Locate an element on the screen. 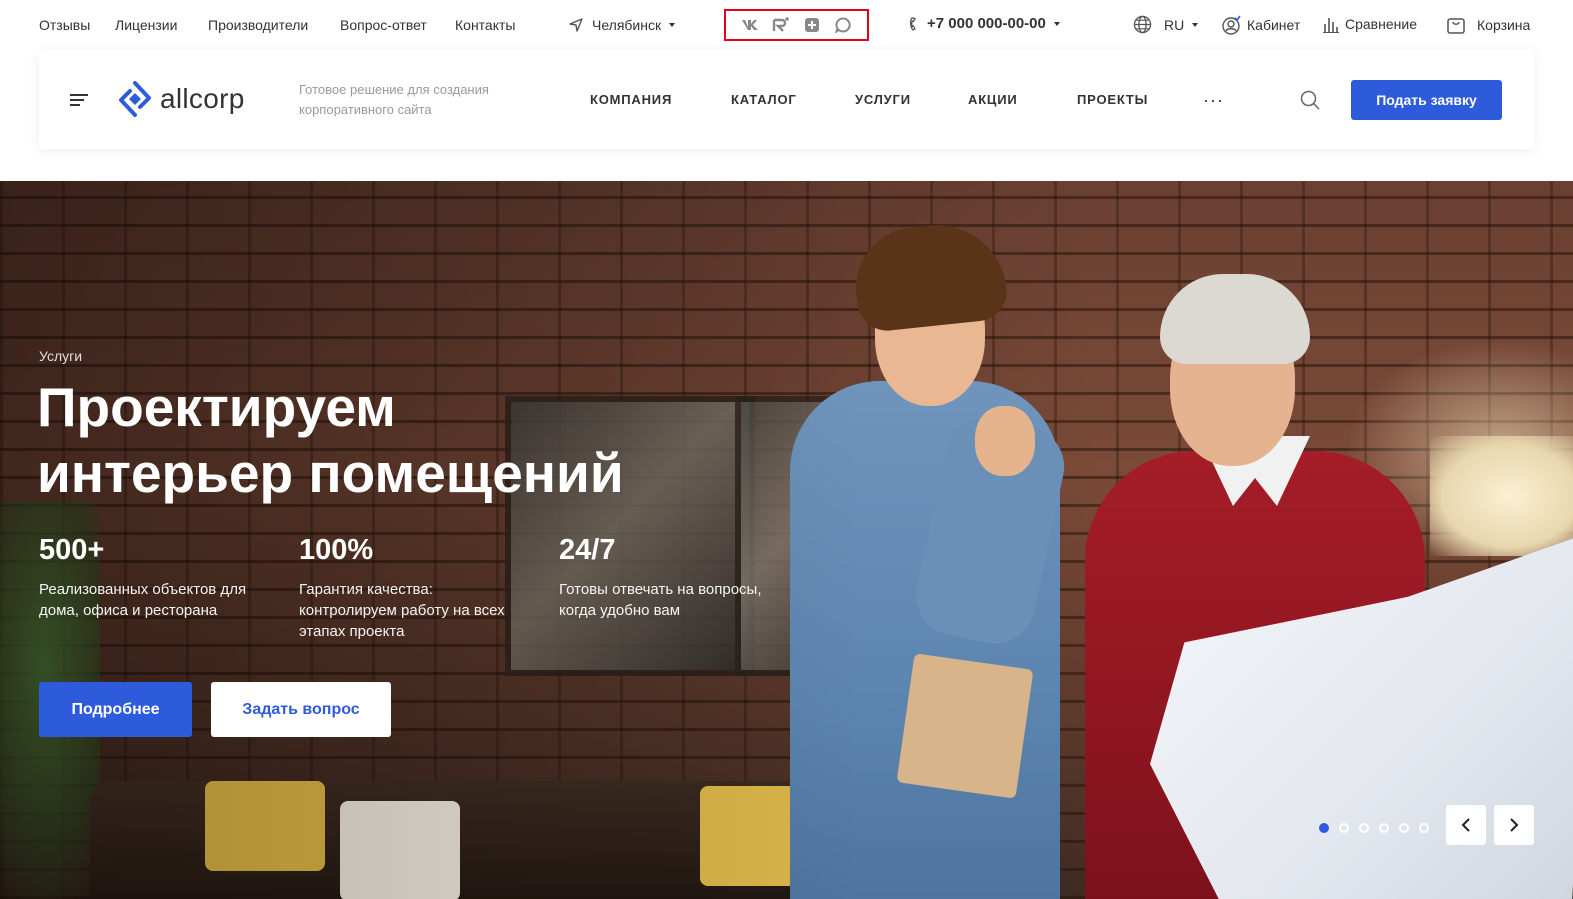  nav-projects: ПРОЕКТЫ is located at coordinates (1112, 99).